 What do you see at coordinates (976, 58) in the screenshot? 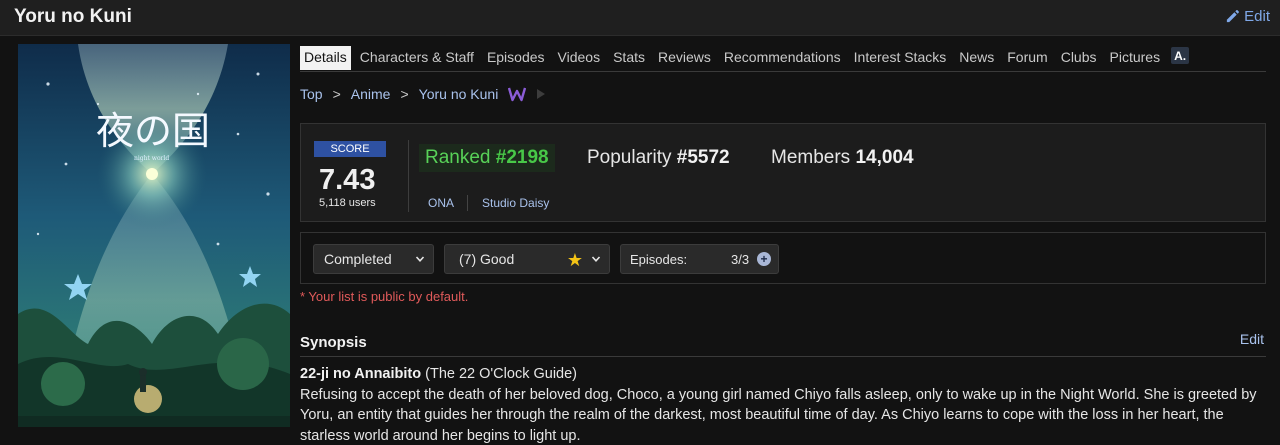
I see `tab-news: News` at bounding box center [976, 58].